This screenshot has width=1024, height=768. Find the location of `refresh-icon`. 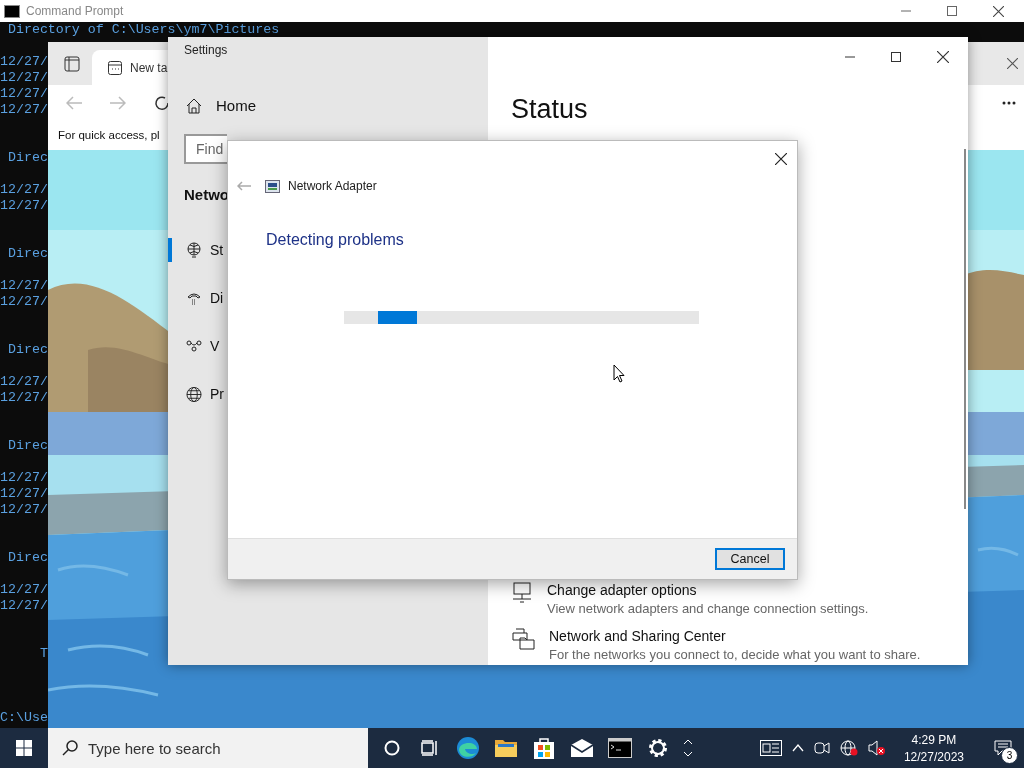

refresh-icon is located at coordinates (162, 102).